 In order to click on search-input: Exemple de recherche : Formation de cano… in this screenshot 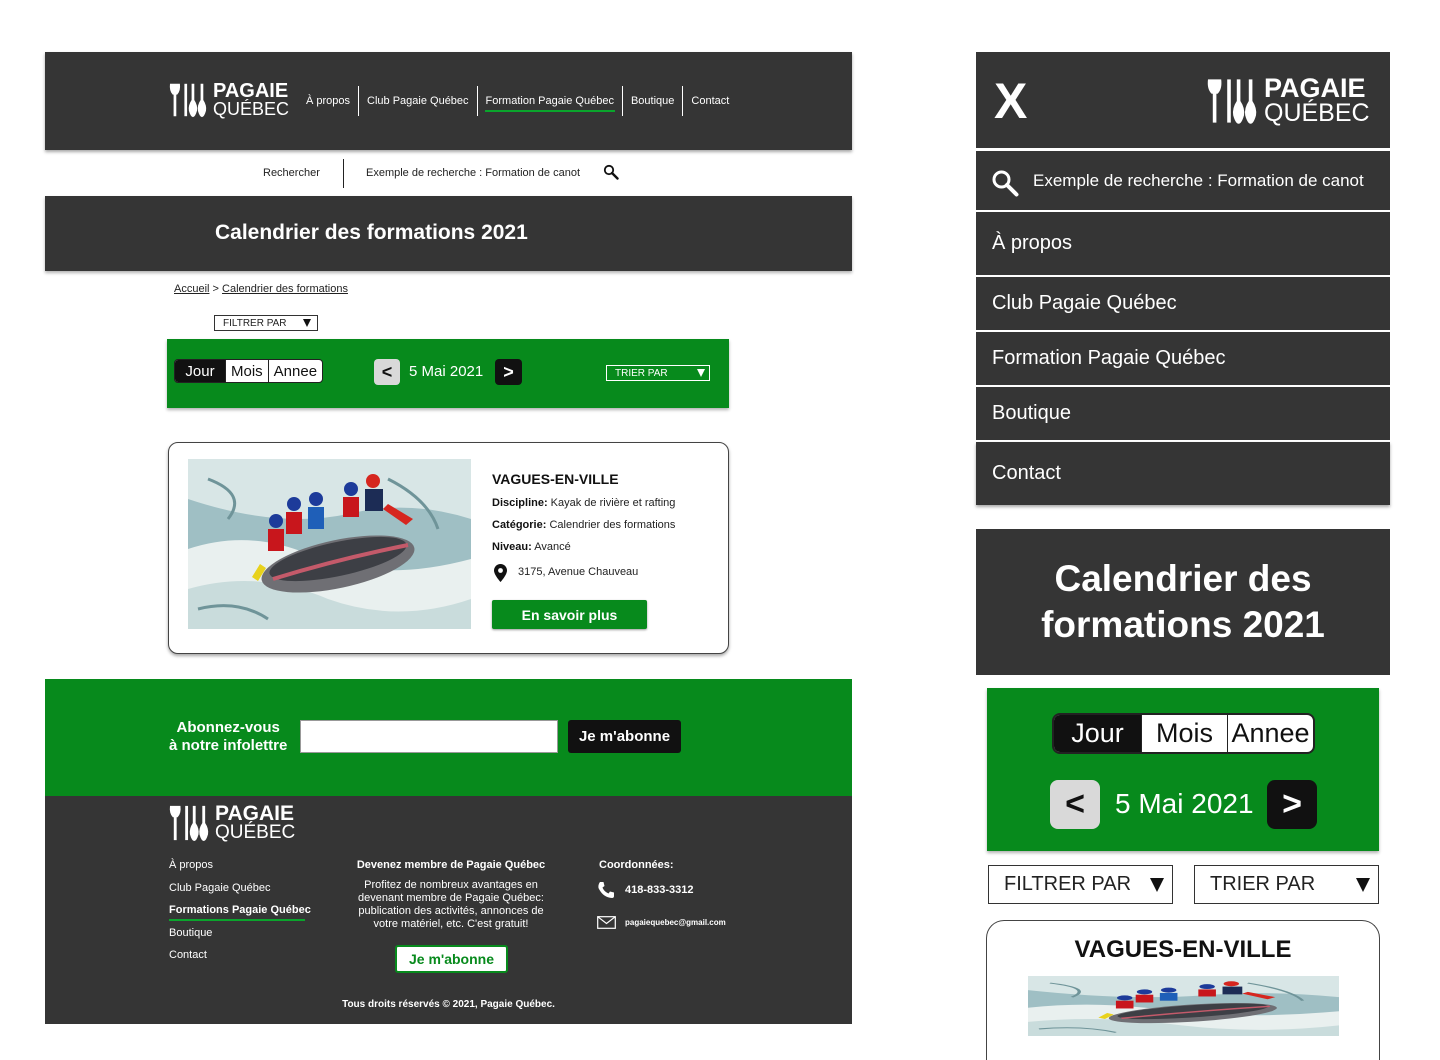, I will do `click(473, 173)`.